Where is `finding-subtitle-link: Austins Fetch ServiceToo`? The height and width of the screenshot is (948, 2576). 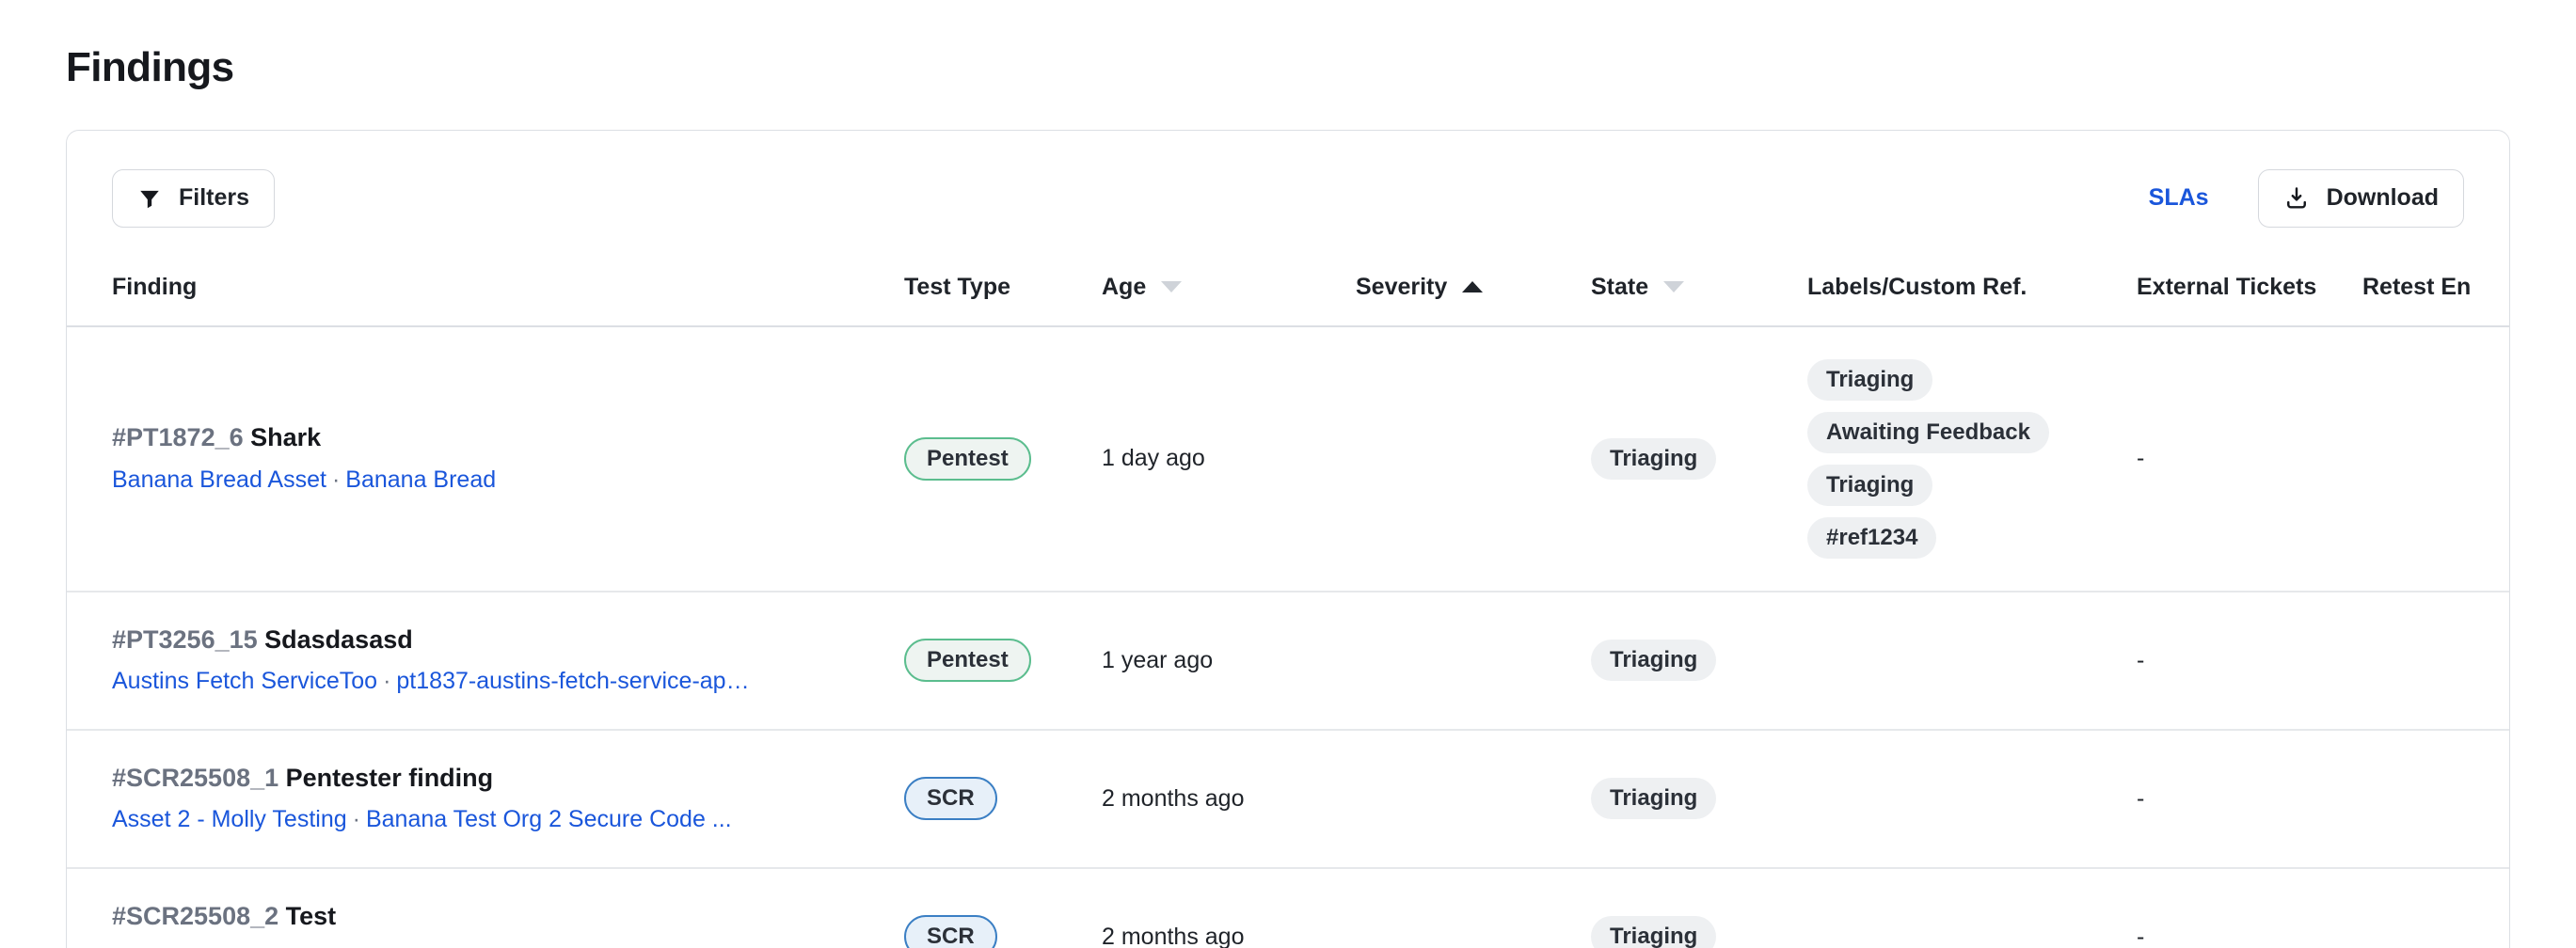
finding-subtitle-link: Austins Fetch ServiceToo is located at coordinates (245, 681).